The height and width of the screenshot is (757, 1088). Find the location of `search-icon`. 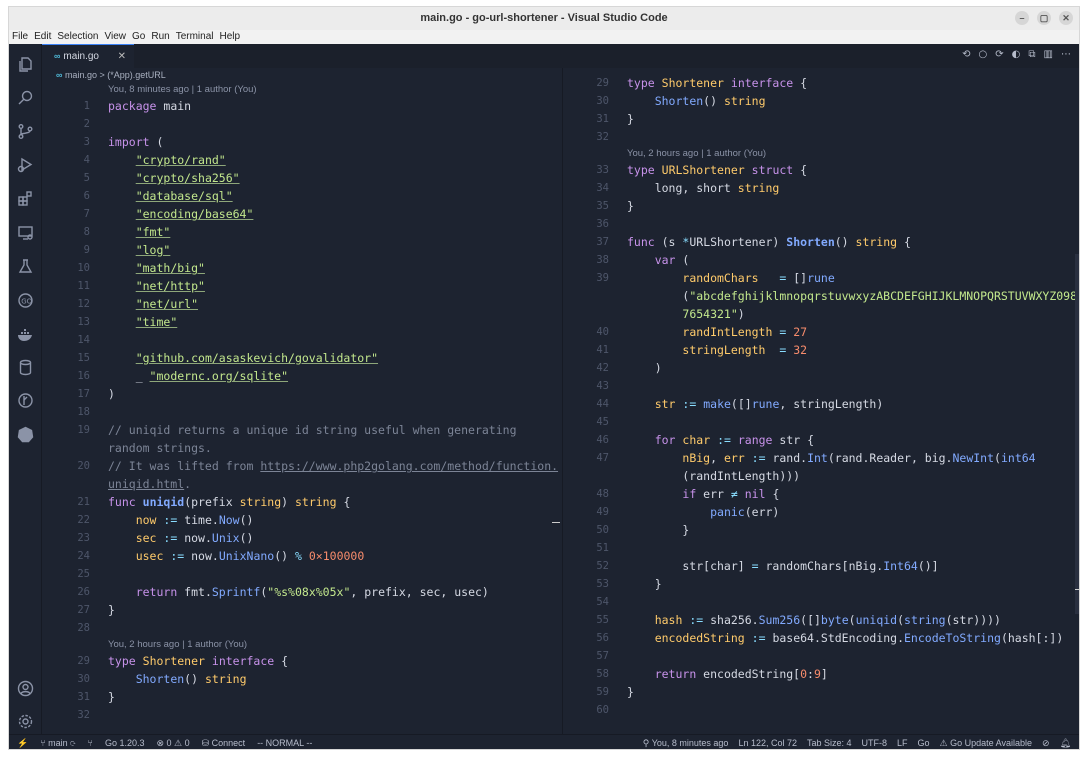

search-icon is located at coordinates (25, 97).